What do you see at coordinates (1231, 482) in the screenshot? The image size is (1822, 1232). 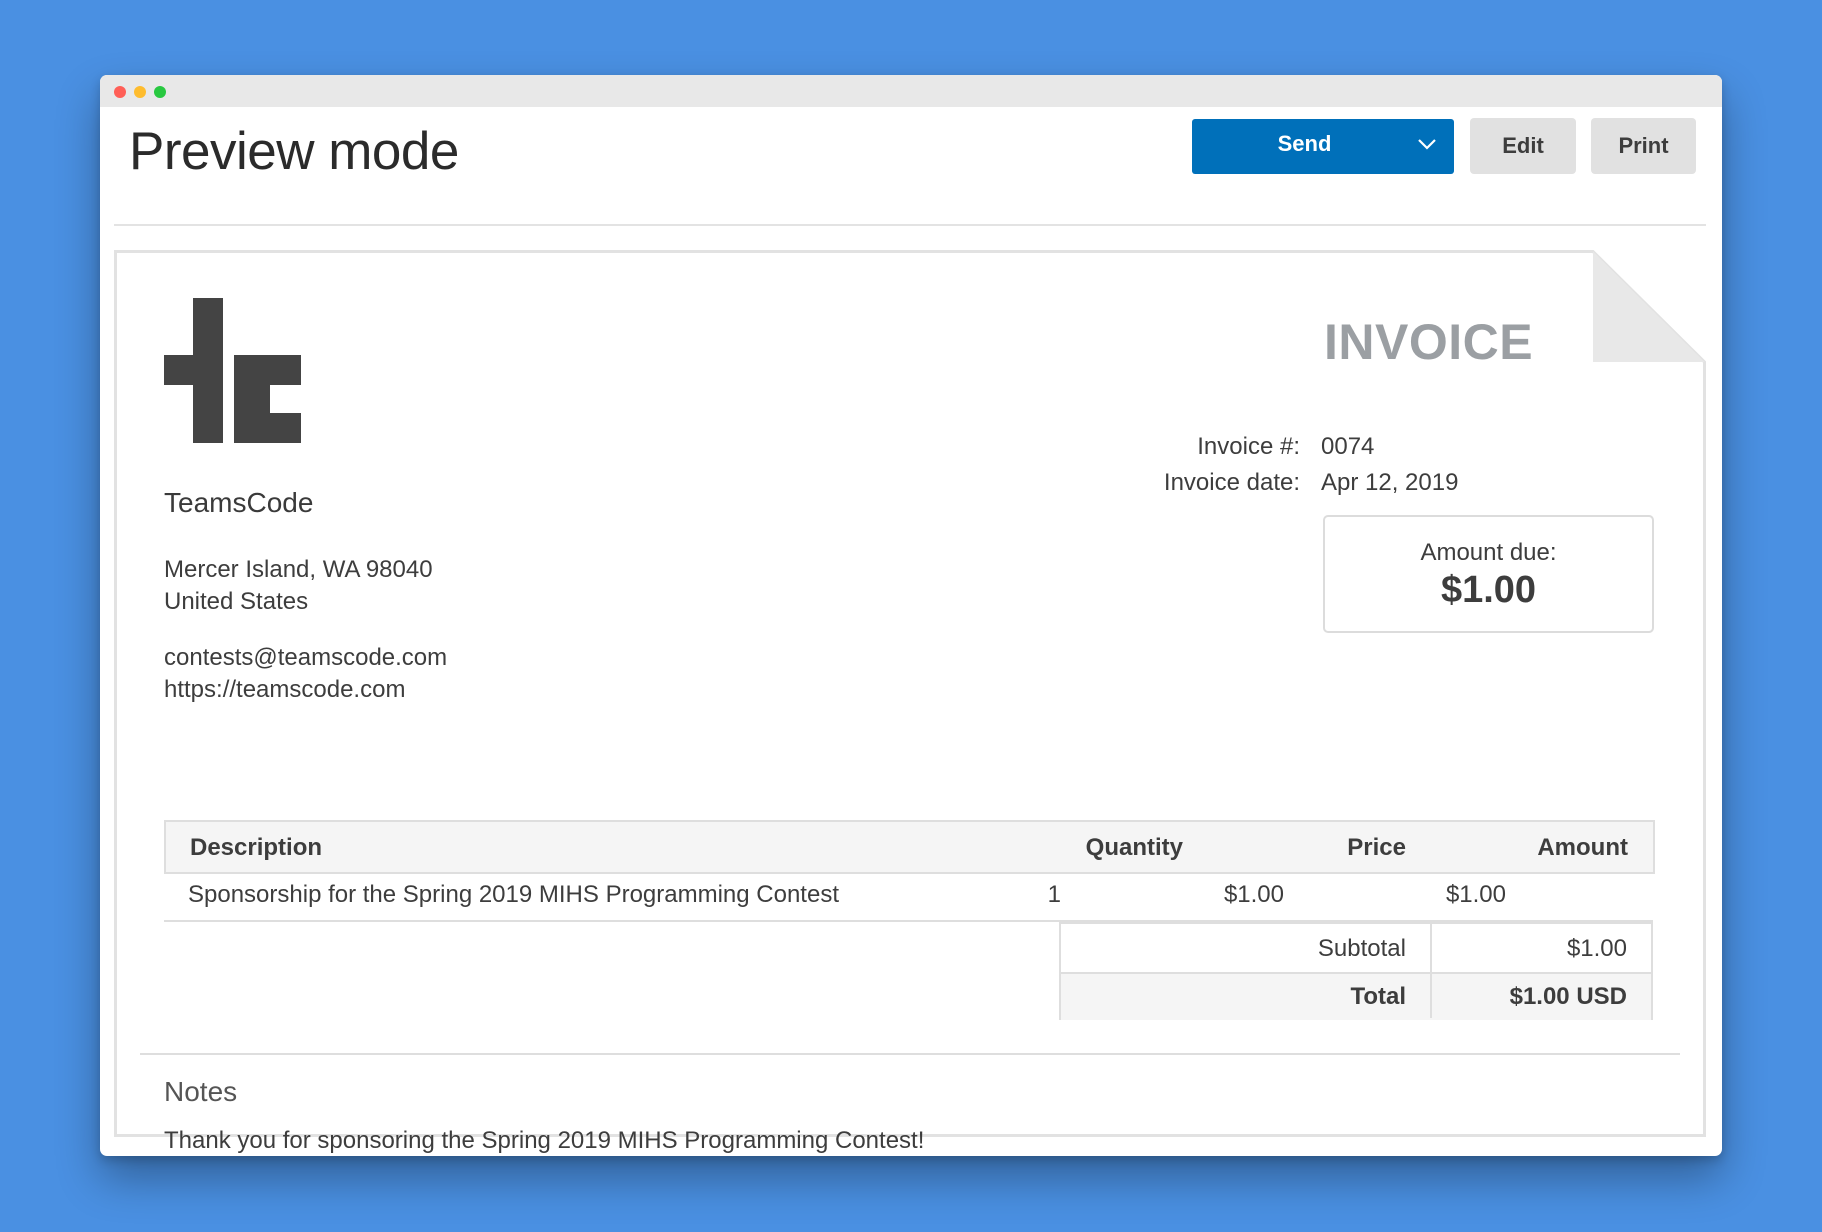 I see `invoice-date-label: Invoice date:` at bounding box center [1231, 482].